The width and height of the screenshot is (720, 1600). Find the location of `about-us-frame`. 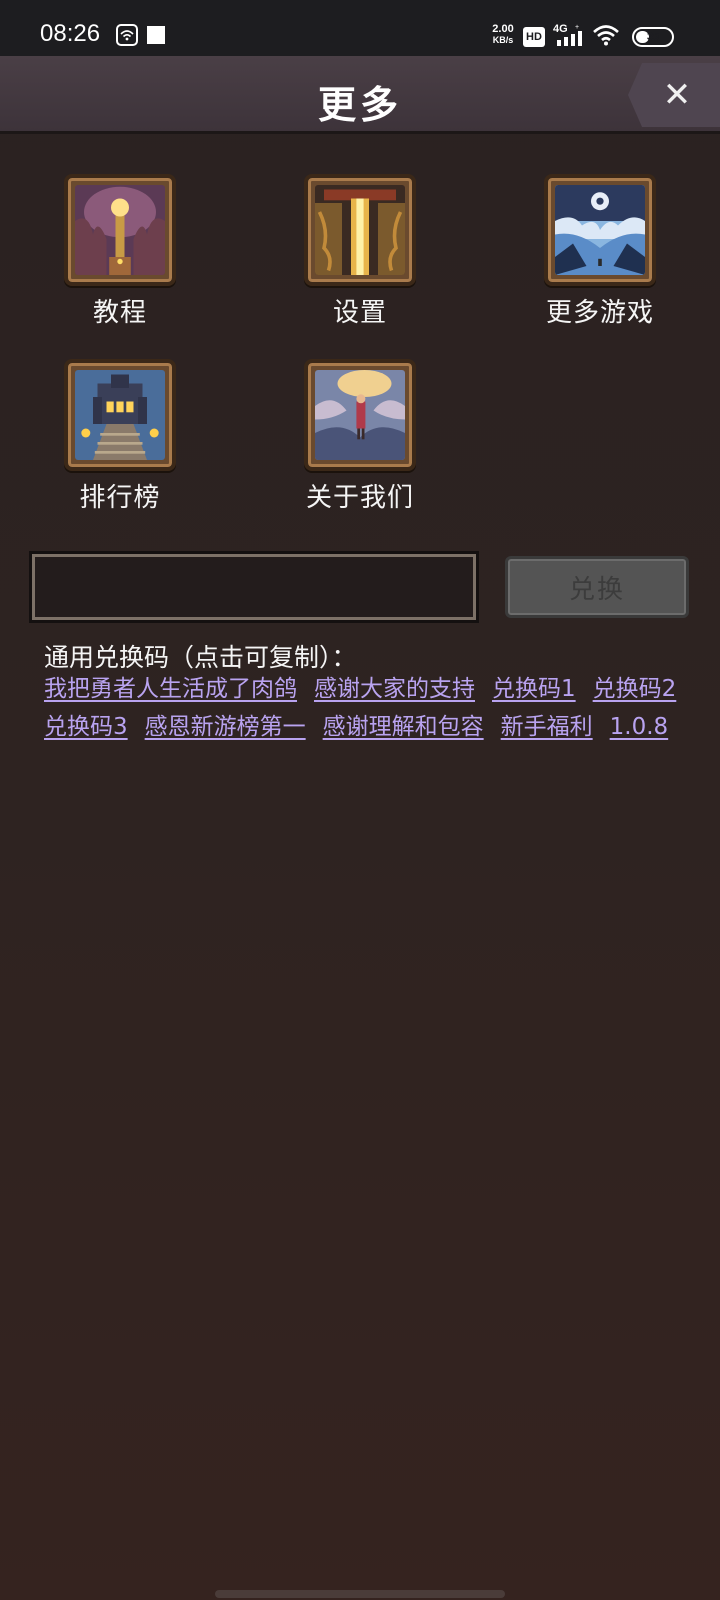

about-us-frame is located at coordinates (360, 415).